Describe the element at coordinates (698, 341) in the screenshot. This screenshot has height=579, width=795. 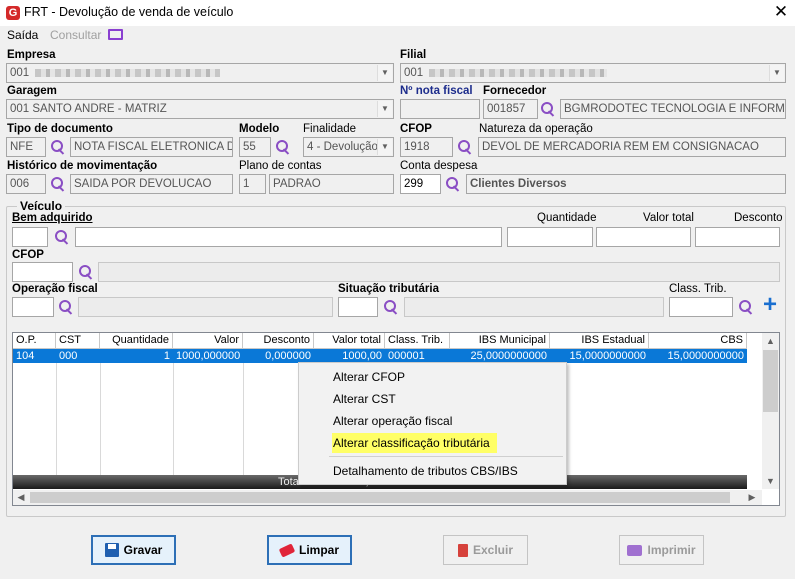
I see `col-cbs: CBS` at that location.